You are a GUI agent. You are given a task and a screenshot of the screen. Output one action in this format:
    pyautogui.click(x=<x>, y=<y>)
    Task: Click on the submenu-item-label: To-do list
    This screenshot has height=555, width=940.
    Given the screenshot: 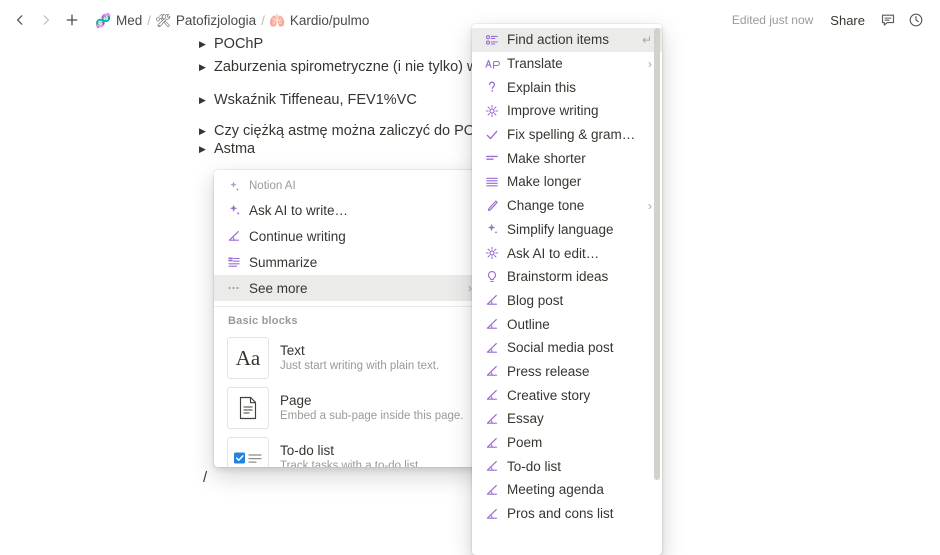 What is the action you would take?
    pyautogui.click(x=534, y=466)
    